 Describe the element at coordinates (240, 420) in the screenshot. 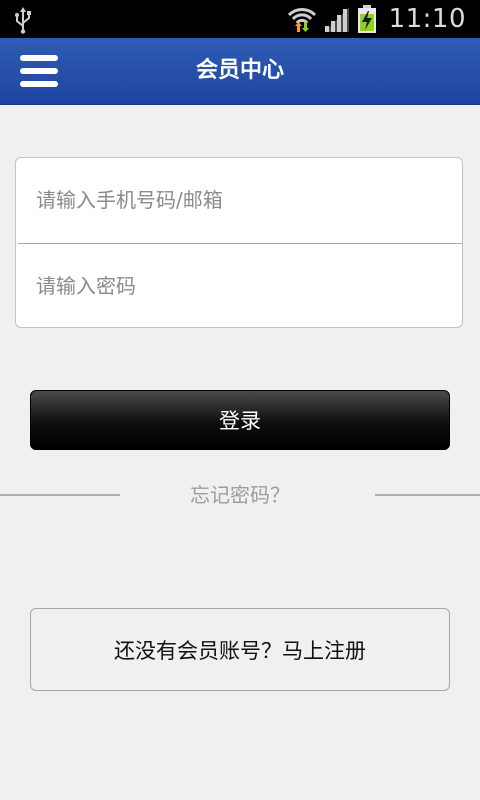

I see `login-button: 登录` at that location.